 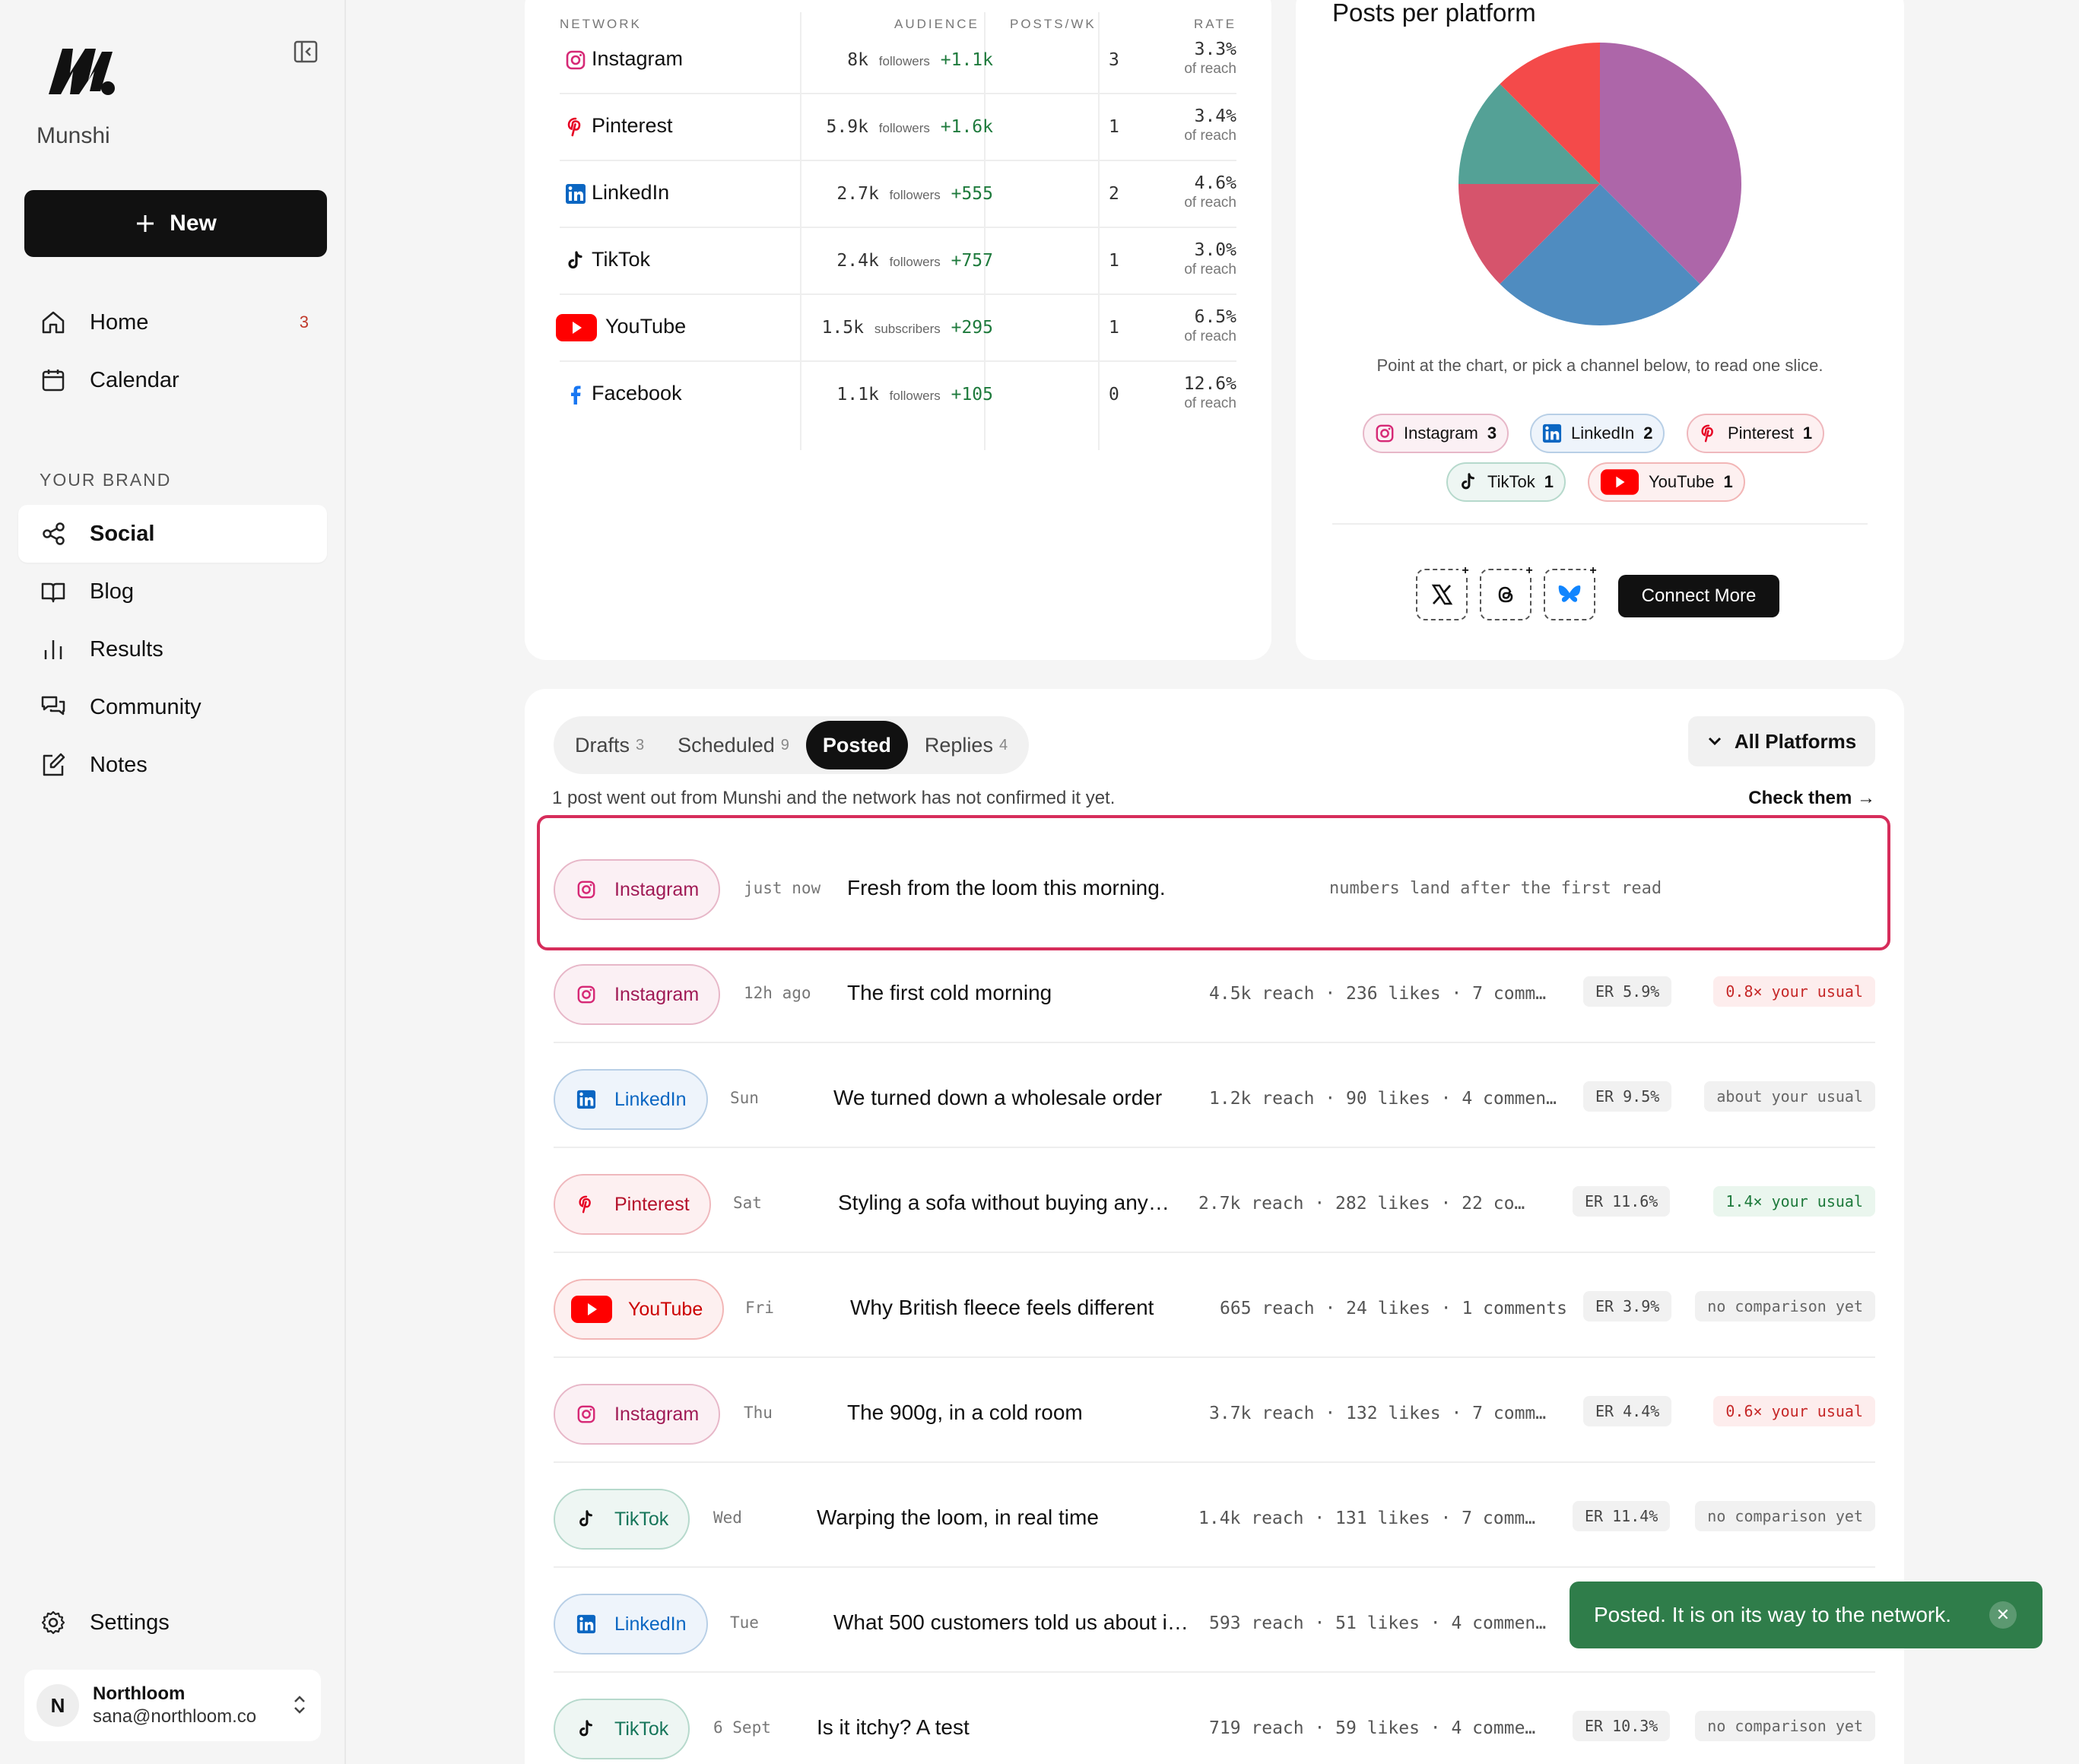 What do you see at coordinates (1811, 798) in the screenshot?
I see `check-them-link: Check them →` at bounding box center [1811, 798].